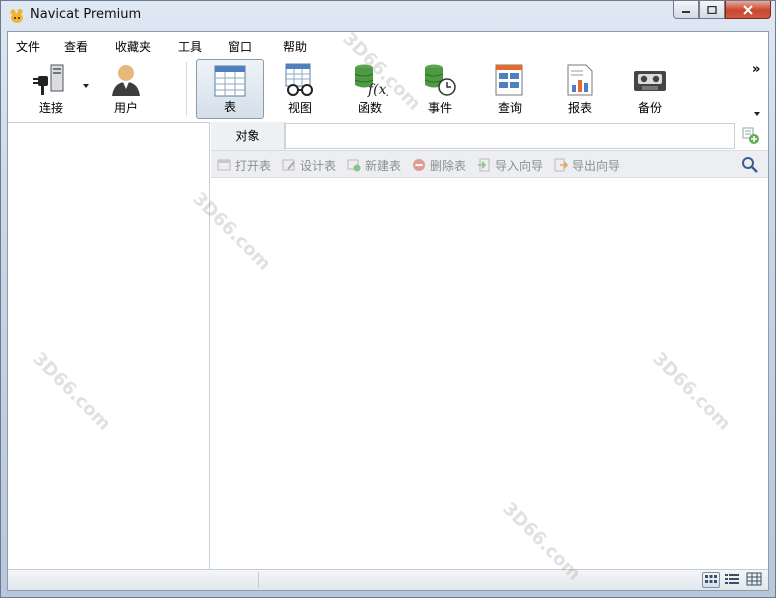 The height and width of the screenshot is (598, 776). Describe the element at coordinates (509, 108) in the screenshot. I see `toolbar-label: 查询` at that location.